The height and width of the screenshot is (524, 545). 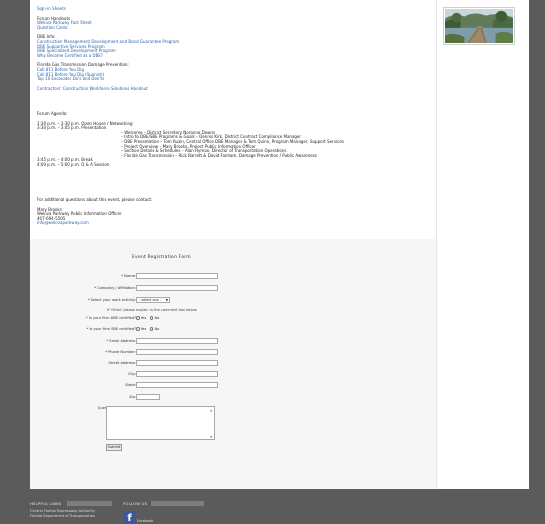 What do you see at coordinates (166, 300) in the screenshot?
I see `chevron-down-icon: ▼` at bounding box center [166, 300].